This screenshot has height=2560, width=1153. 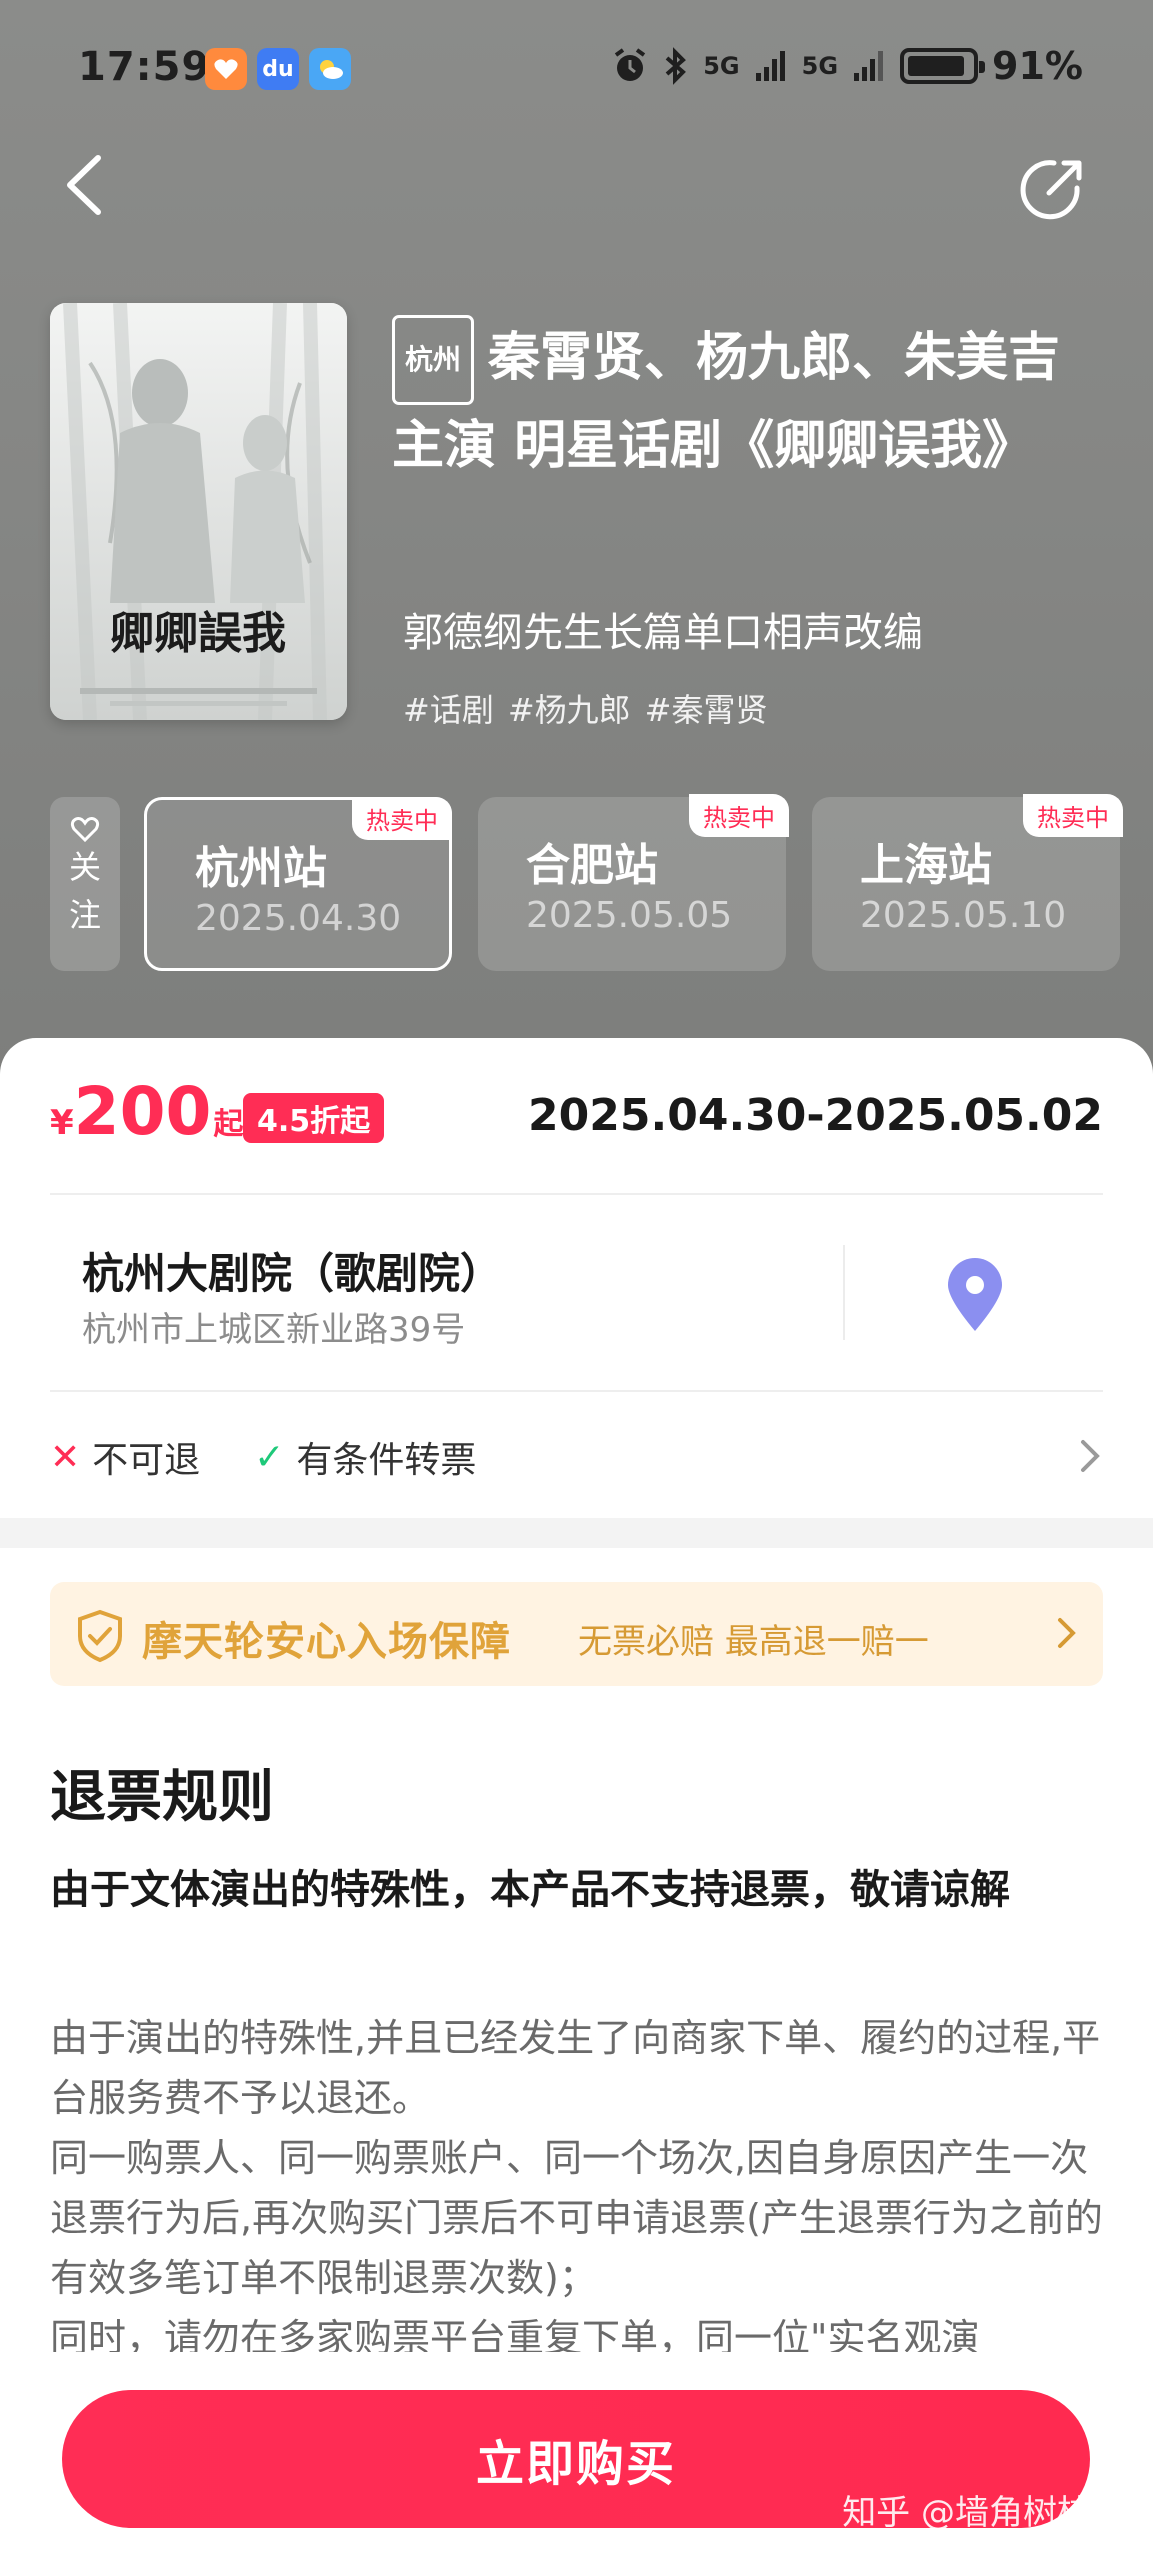 I want to click on rules-paragraph: 由于演出的特殊性,并且已经发生了向商家下单、履约的过程,平台服务费不予以退还。, so click(x=575, y=2068).